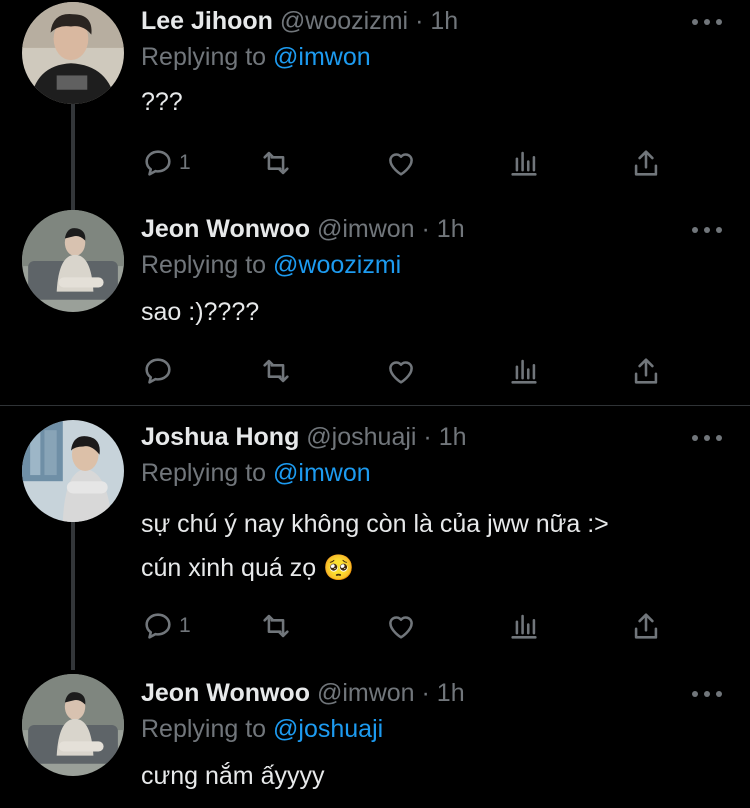 The width and height of the screenshot is (750, 808). I want to click on replying-to: Replying to @woozizmi, so click(271, 265).